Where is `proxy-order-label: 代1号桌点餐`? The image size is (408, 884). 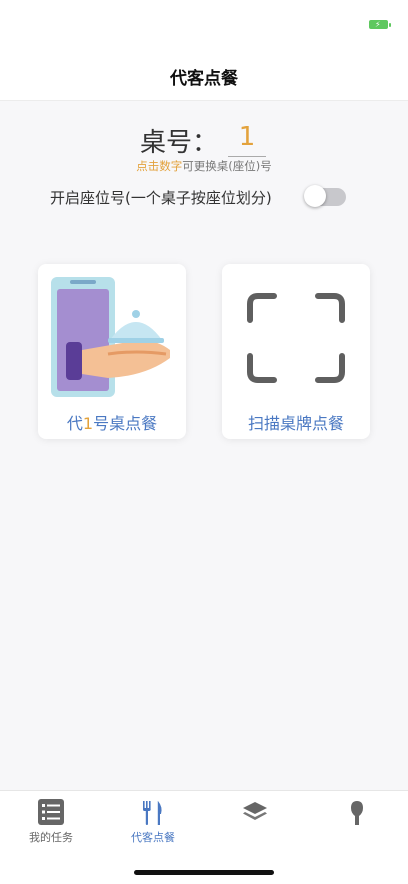
proxy-order-label: 代1号桌点餐 is located at coordinates (112, 422).